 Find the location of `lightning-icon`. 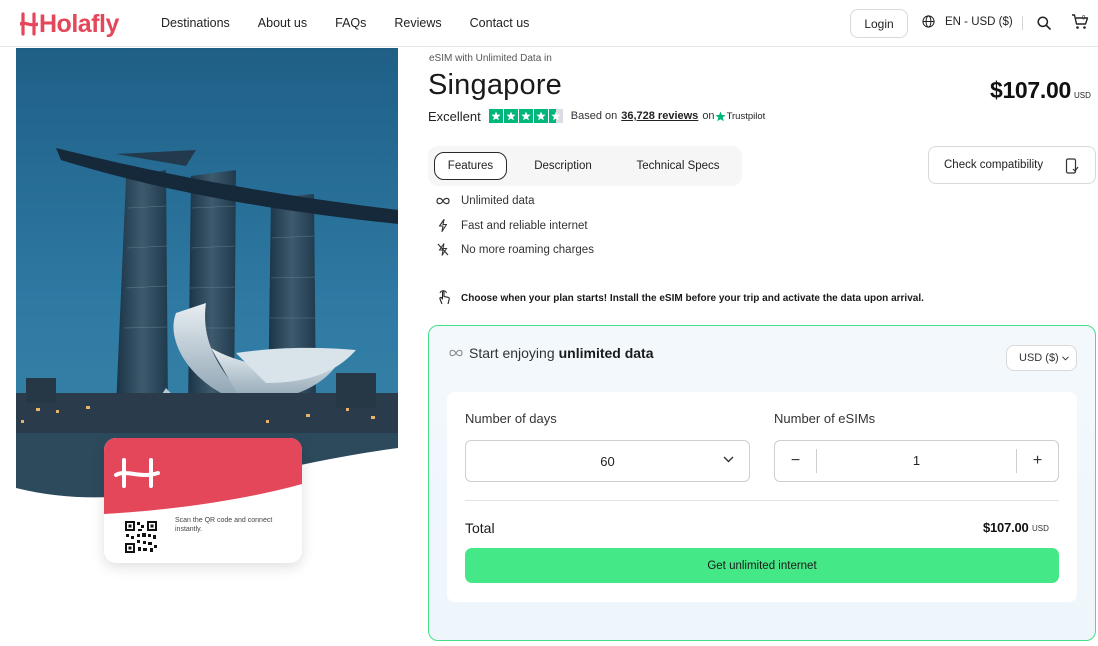

lightning-icon is located at coordinates (443, 225).